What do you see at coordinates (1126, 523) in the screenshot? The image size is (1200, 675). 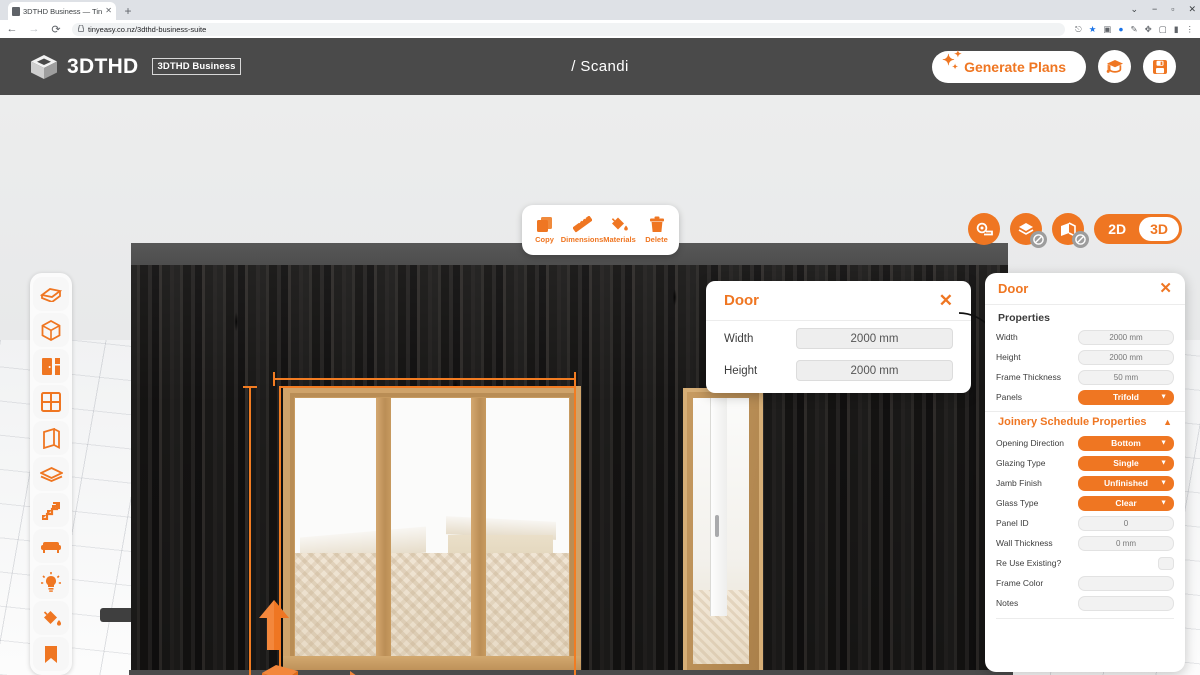 I see `panel-id-input: 0` at bounding box center [1126, 523].